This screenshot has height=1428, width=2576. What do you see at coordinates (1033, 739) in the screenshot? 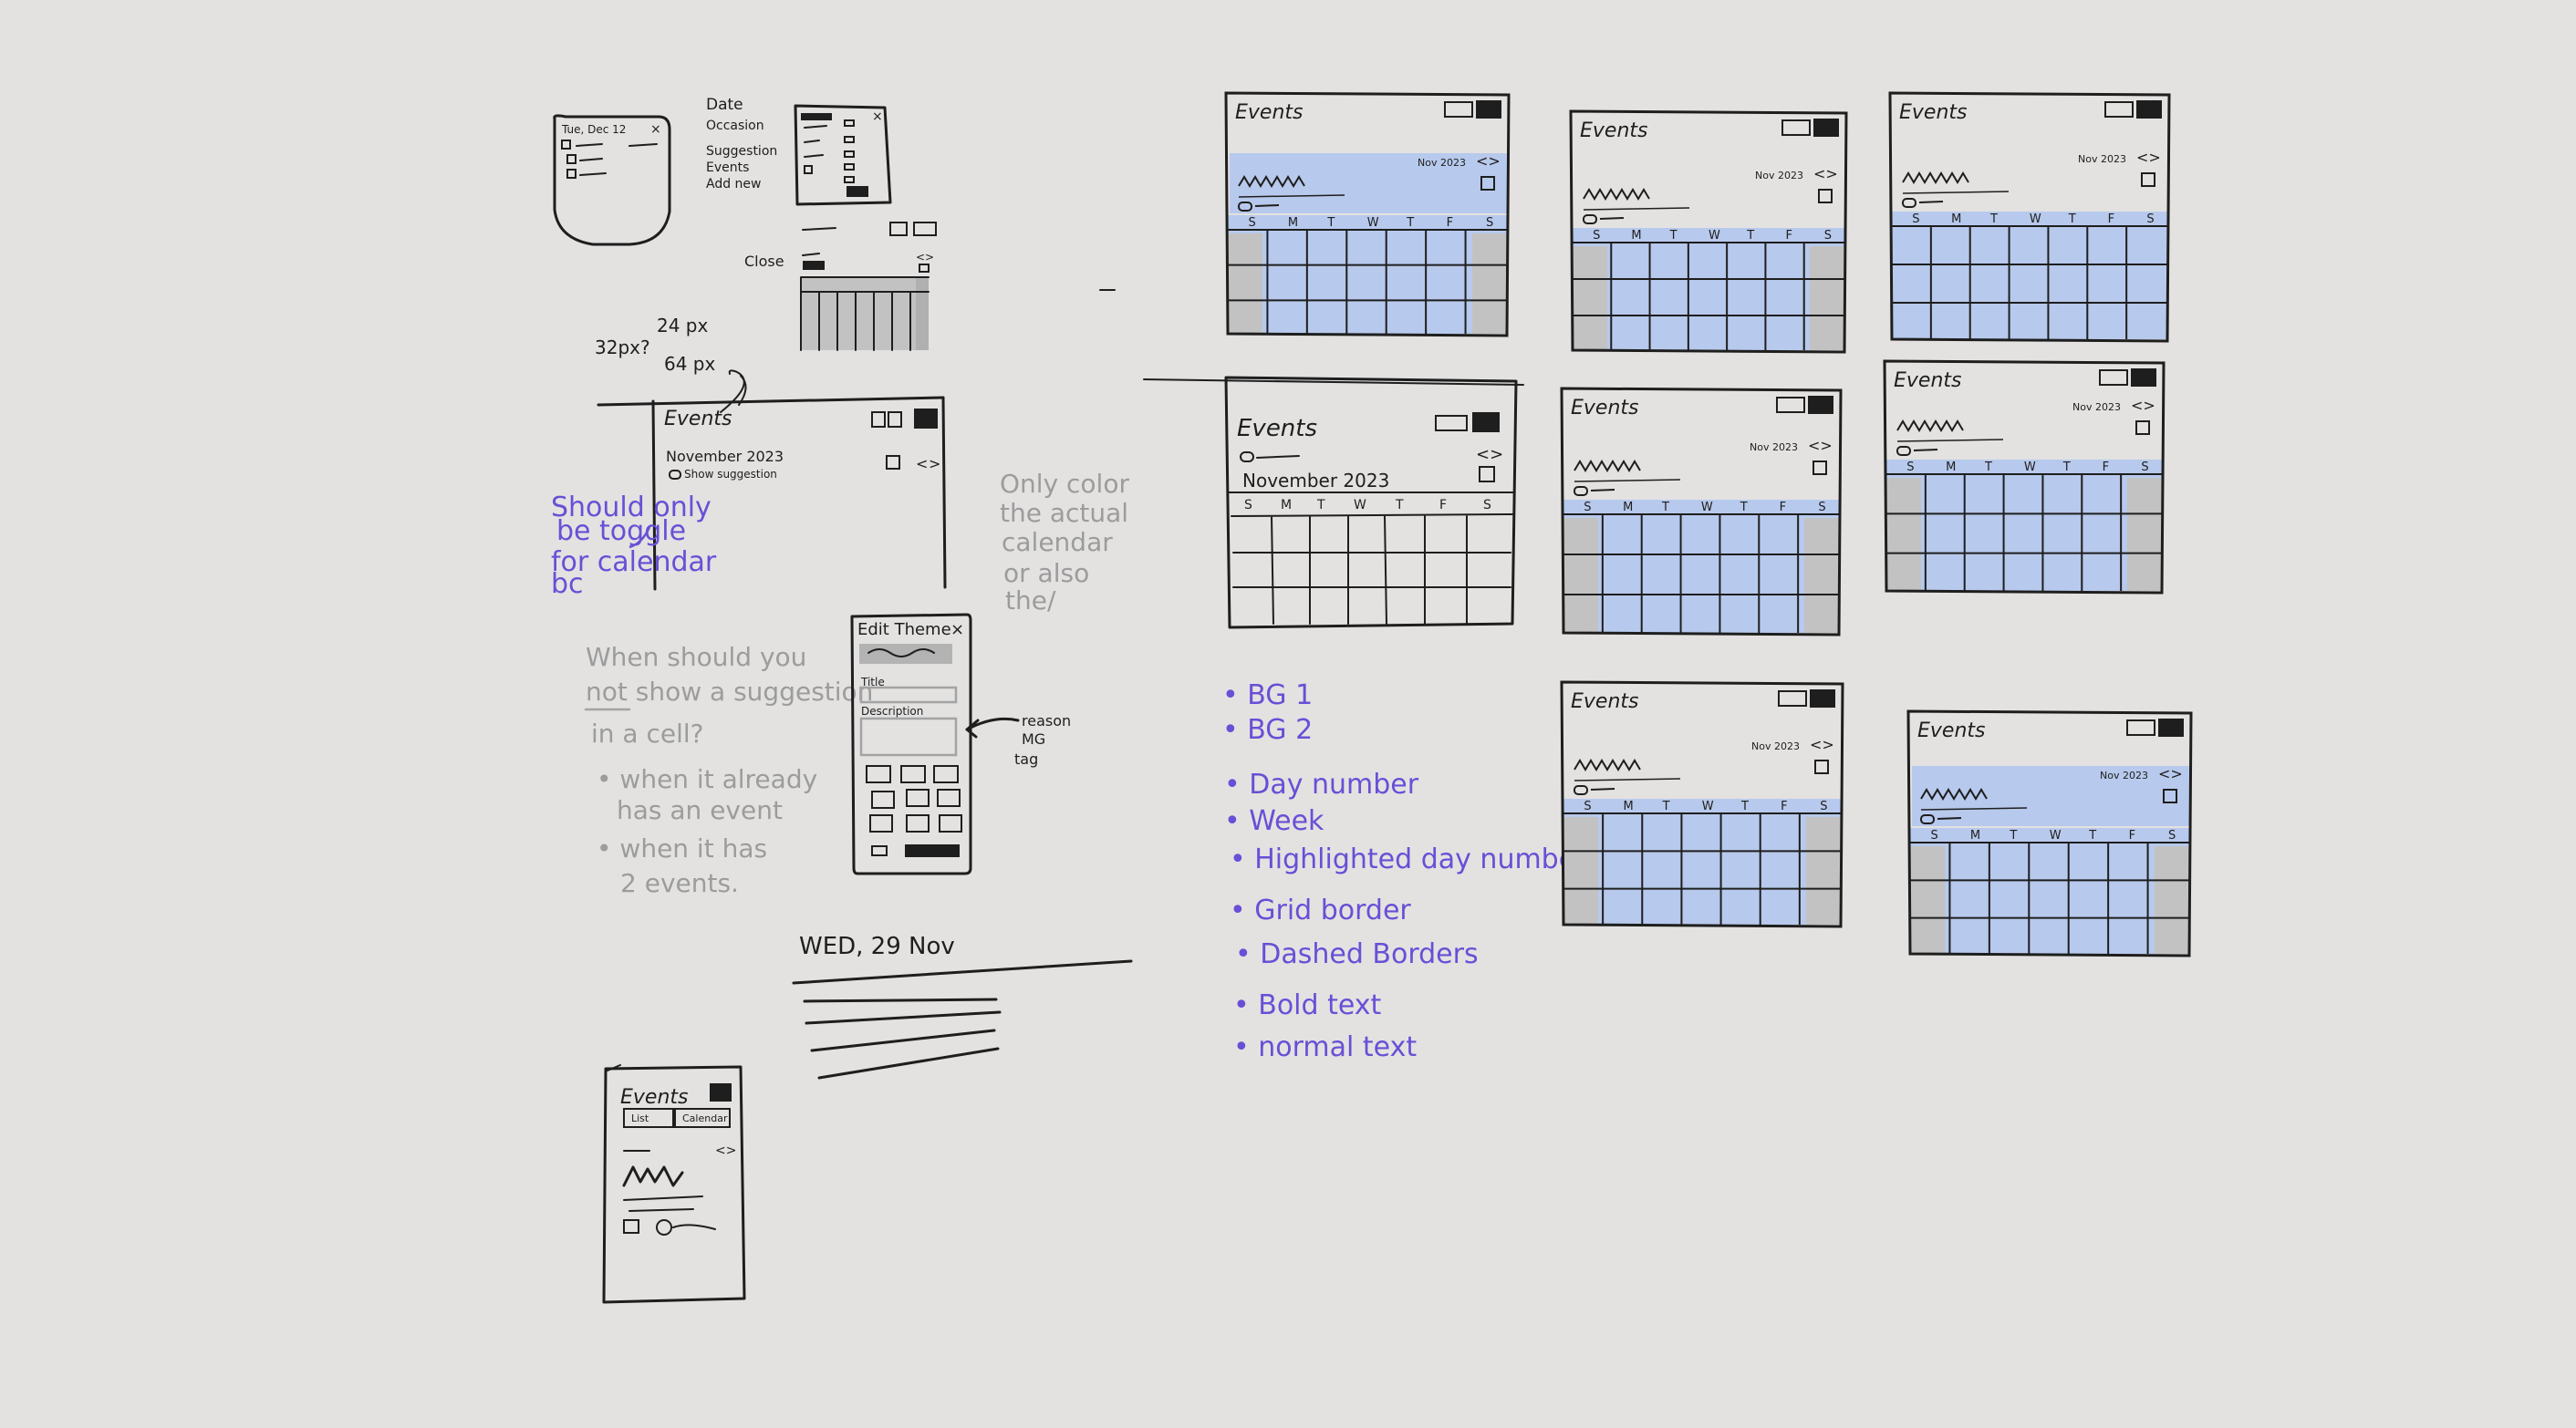
I see `arrow-note-line-2: MG` at bounding box center [1033, 739].